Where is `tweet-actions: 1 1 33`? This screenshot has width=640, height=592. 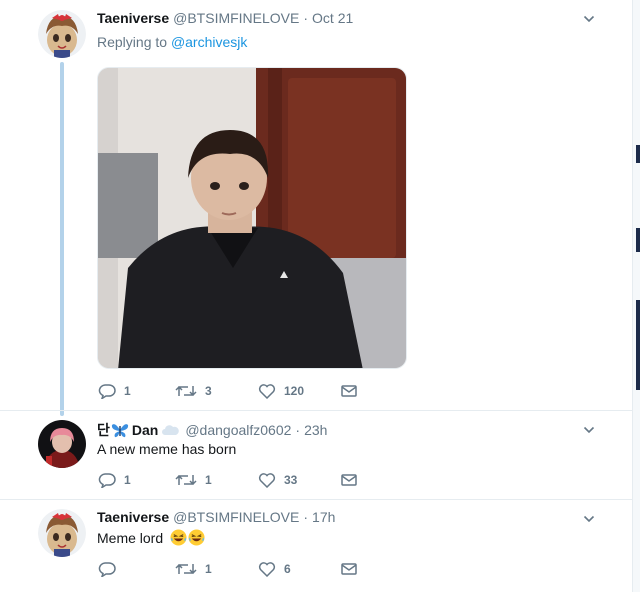 tweet-actions: 1 1 33 is located at coordinates (228, 480).